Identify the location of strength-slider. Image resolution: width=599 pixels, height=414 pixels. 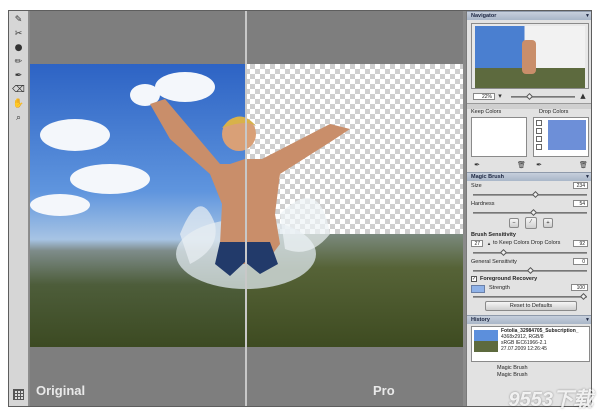
(530, 296).